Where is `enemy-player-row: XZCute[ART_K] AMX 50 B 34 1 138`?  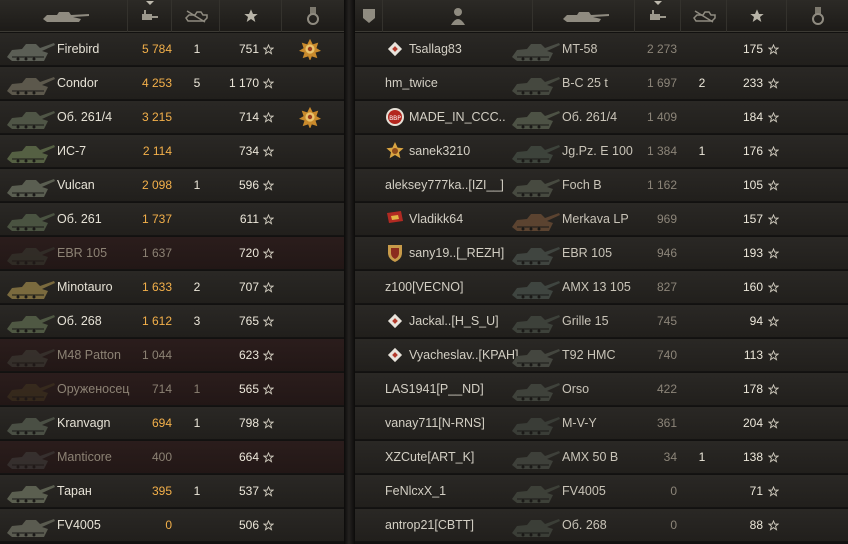 enemy-player-row: XZCute[ART_K] AMX 50 B 34 1 138 is located at coordinates (601, 457).